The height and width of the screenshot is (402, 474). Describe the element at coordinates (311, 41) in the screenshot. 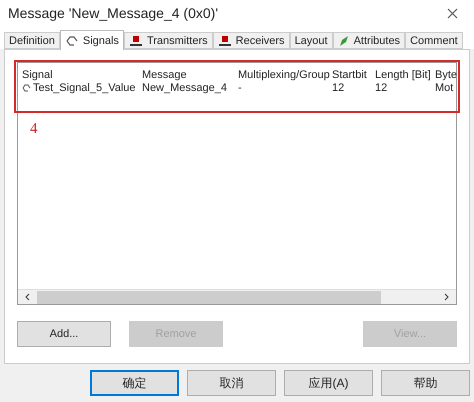

I see `tab: Layout` at that location.